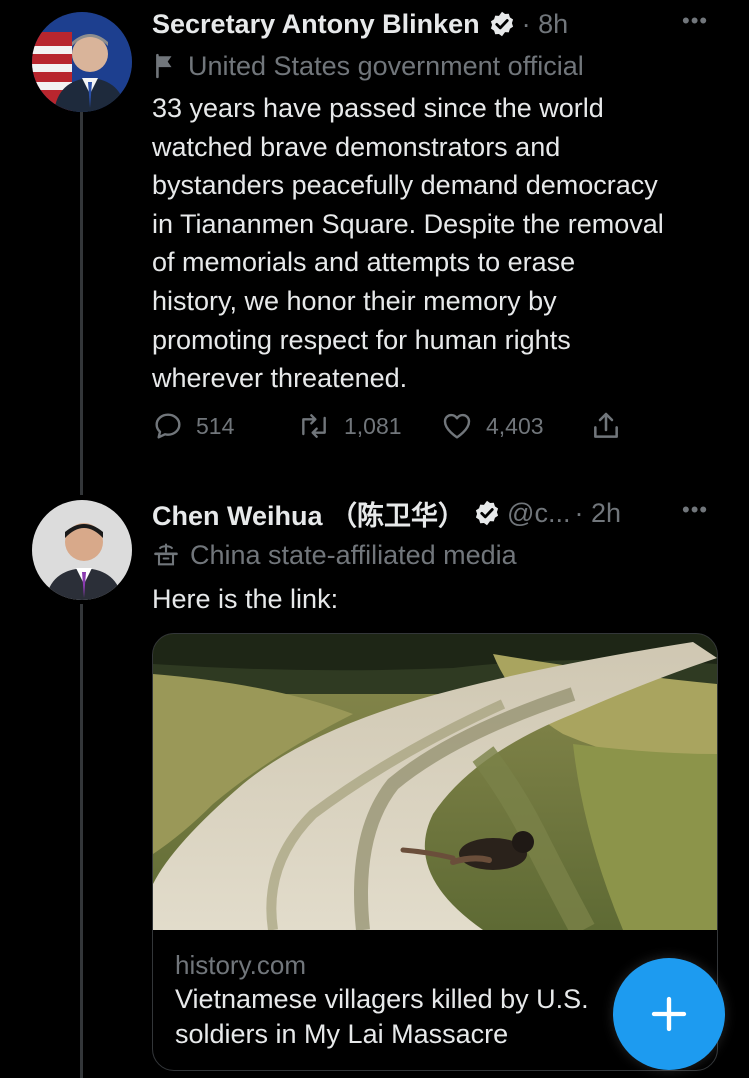 The image size is (749, 1078). I want to click on tweet-text-line: Here is the link:, so click(245, 599).